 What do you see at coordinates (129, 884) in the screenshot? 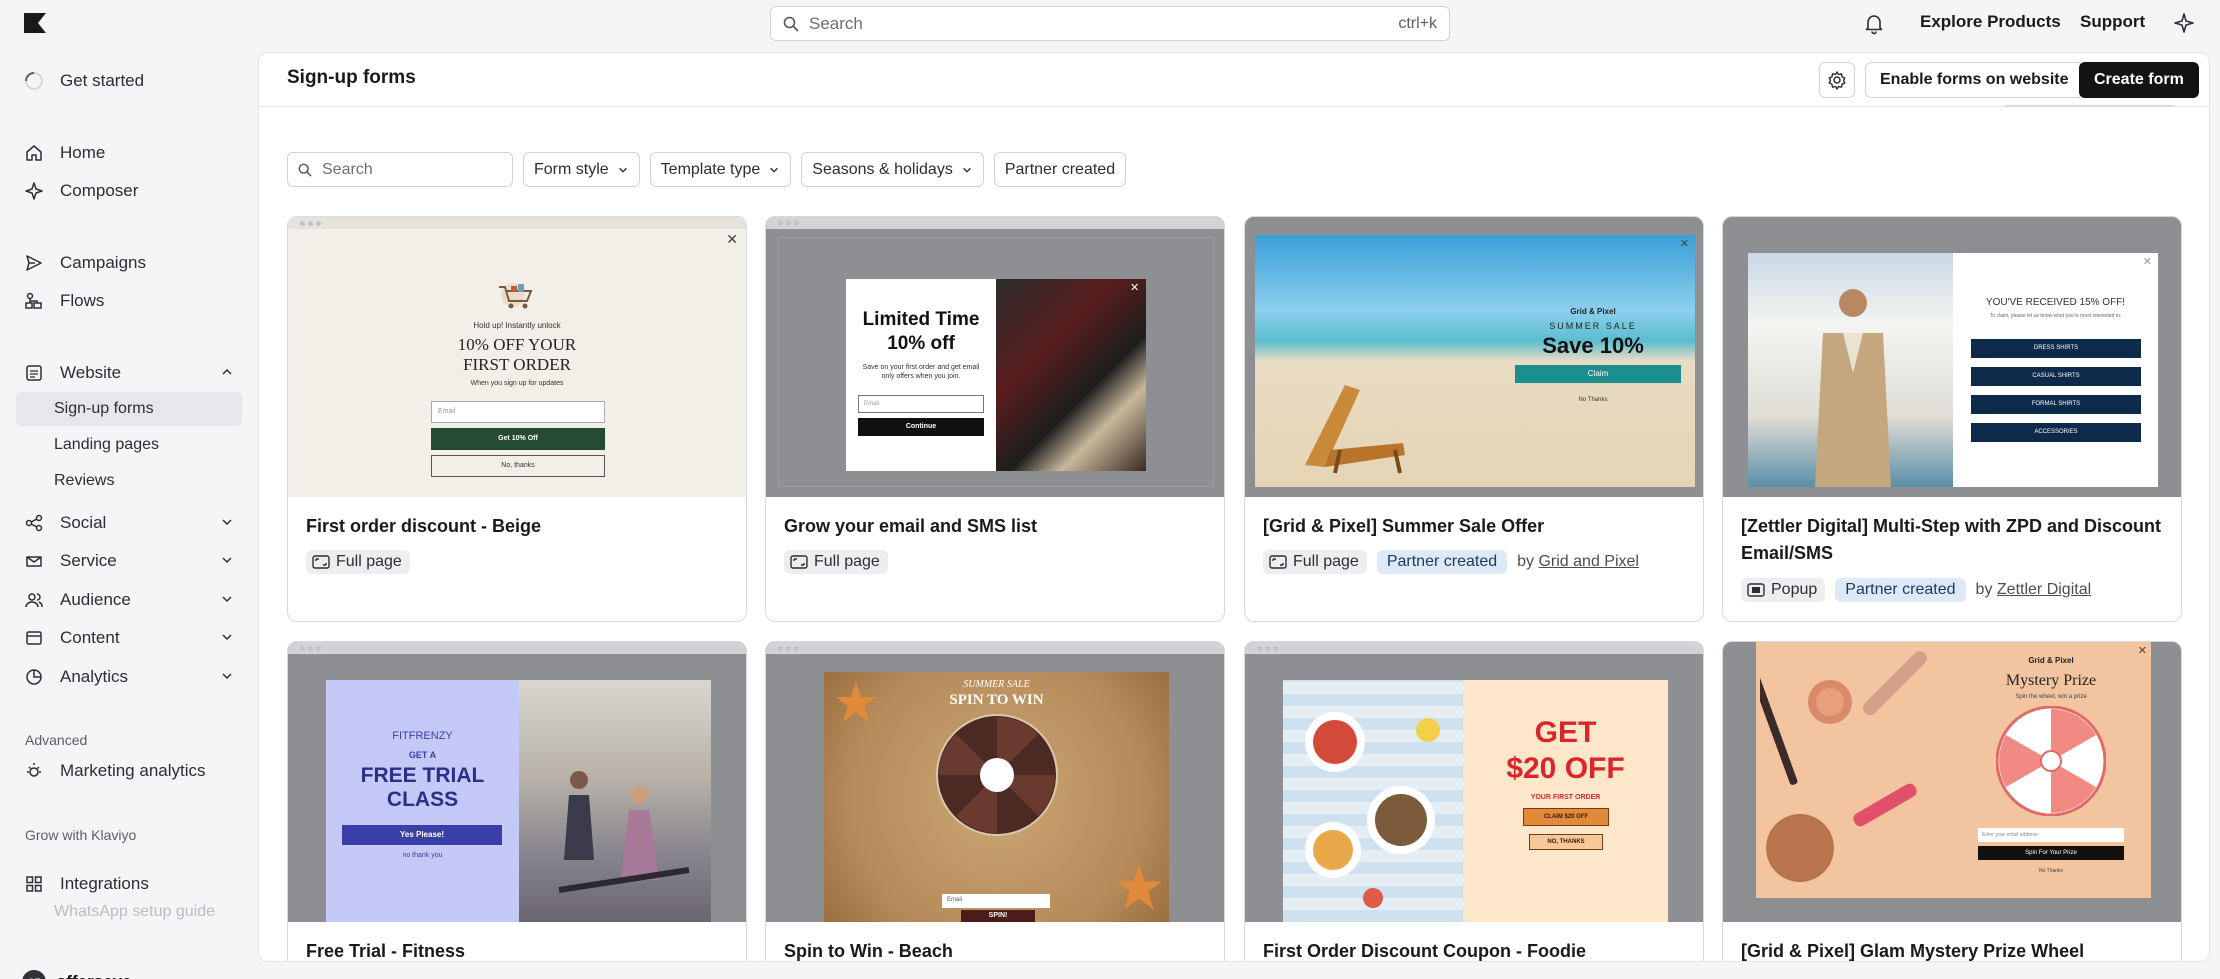
I see `sidebar-item-integrations: Integrations` at bounding box center [129, 884].